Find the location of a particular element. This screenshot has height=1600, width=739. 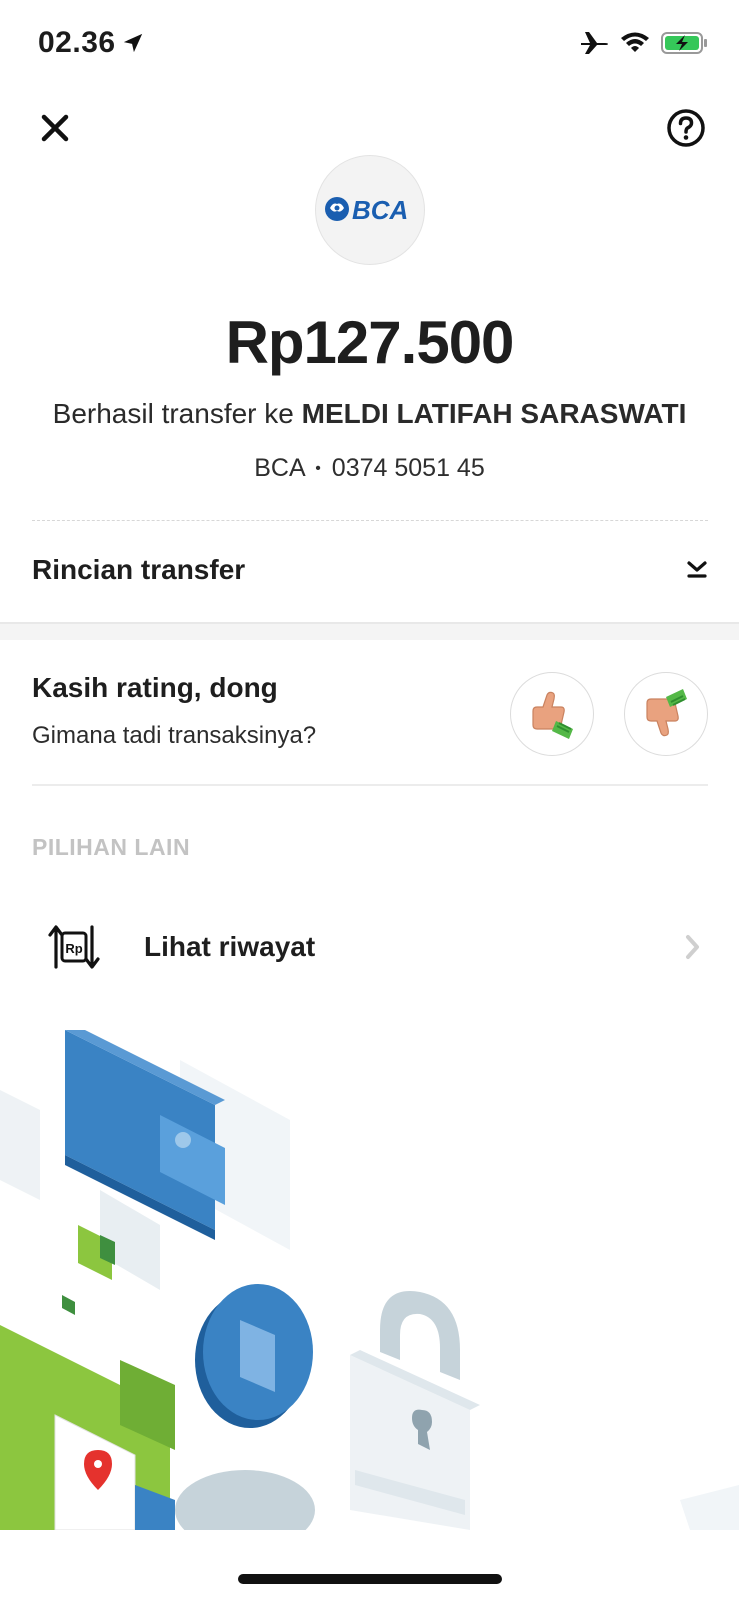

status-icons is located at coordinates (644, 43).